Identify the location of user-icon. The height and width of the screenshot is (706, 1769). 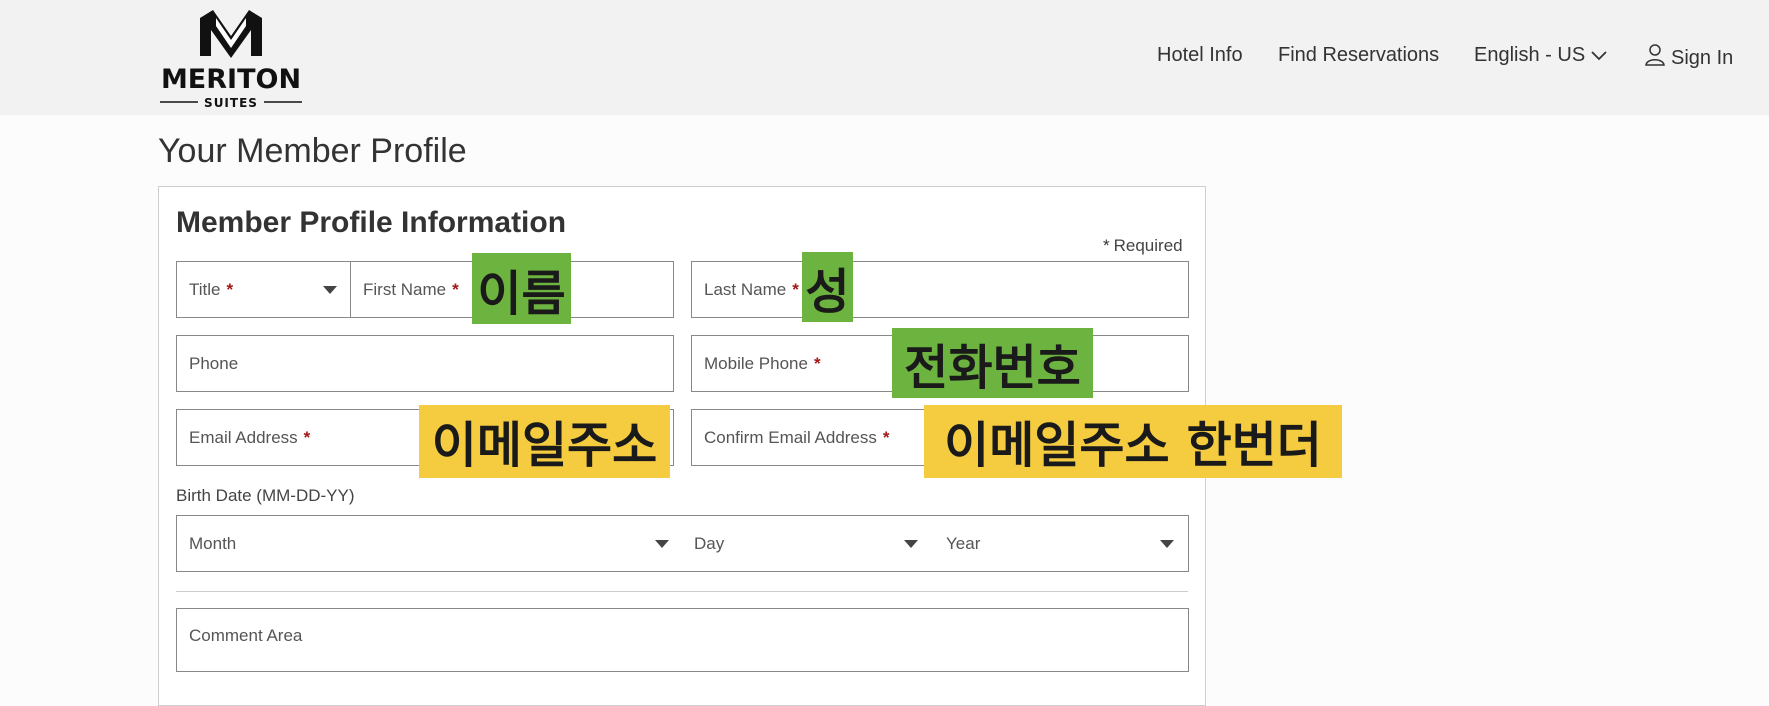
(1655, 58).